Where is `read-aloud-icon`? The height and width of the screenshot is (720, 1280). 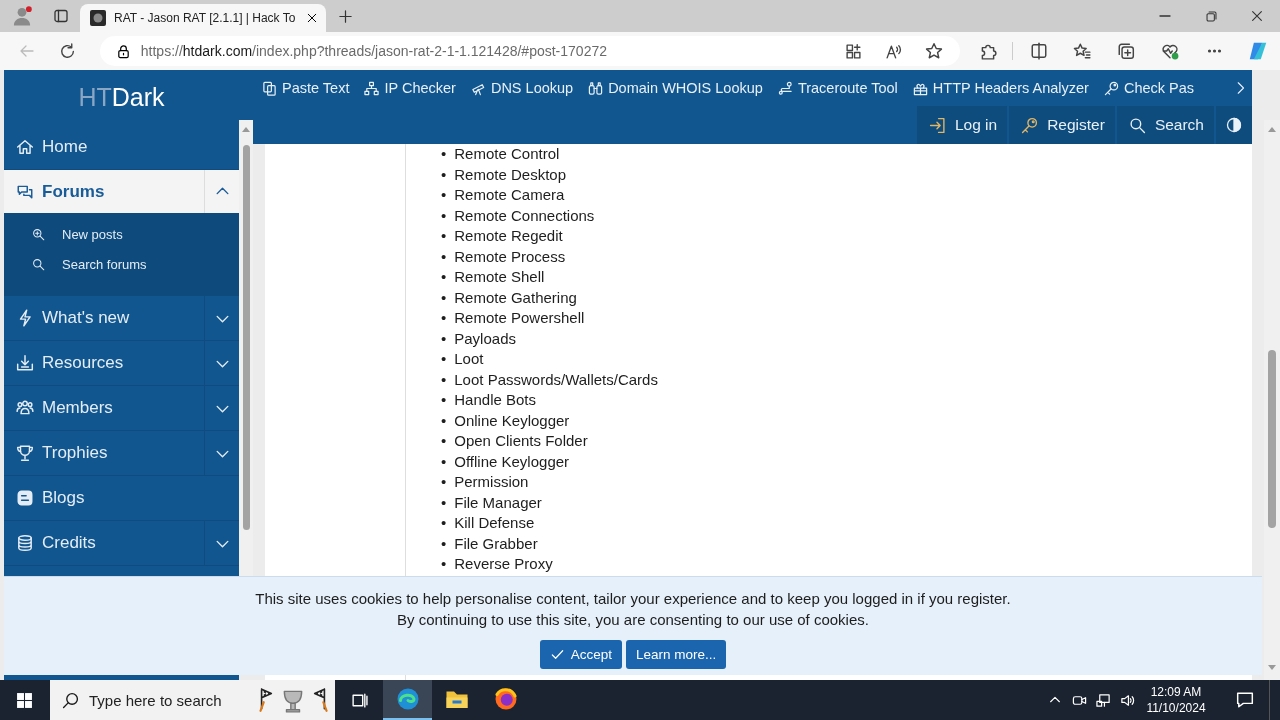
read-aloud-icon is located at coordinates (894, 51).